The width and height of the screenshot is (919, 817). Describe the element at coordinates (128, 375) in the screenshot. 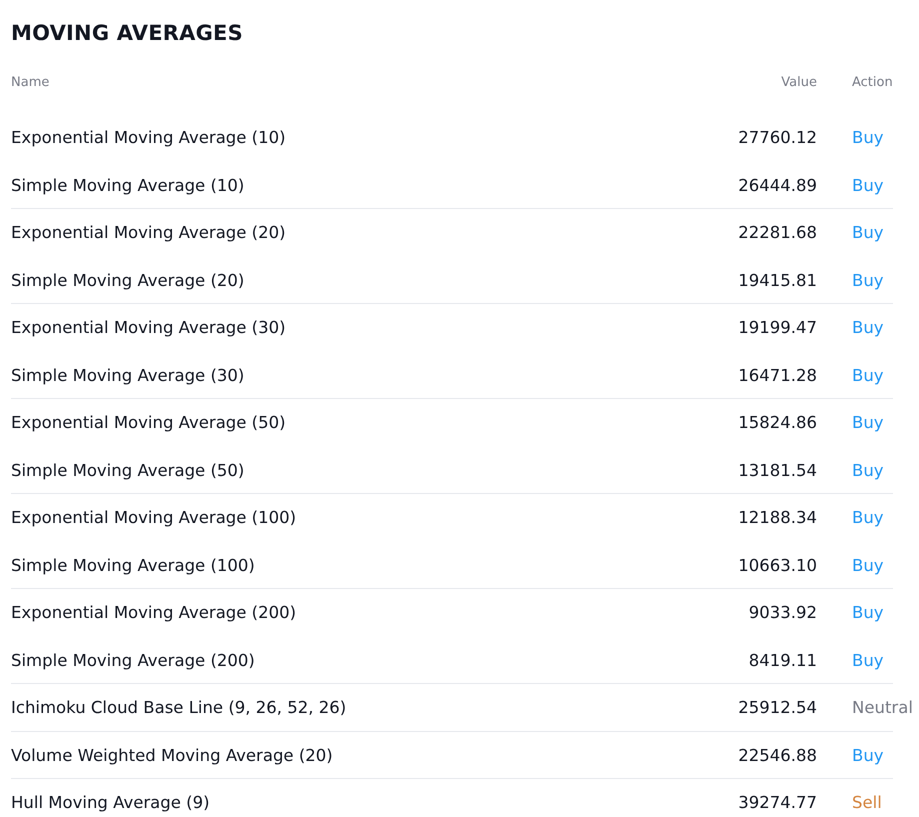

I see `indicator-name: Simple Moving Average (30)` at that location.